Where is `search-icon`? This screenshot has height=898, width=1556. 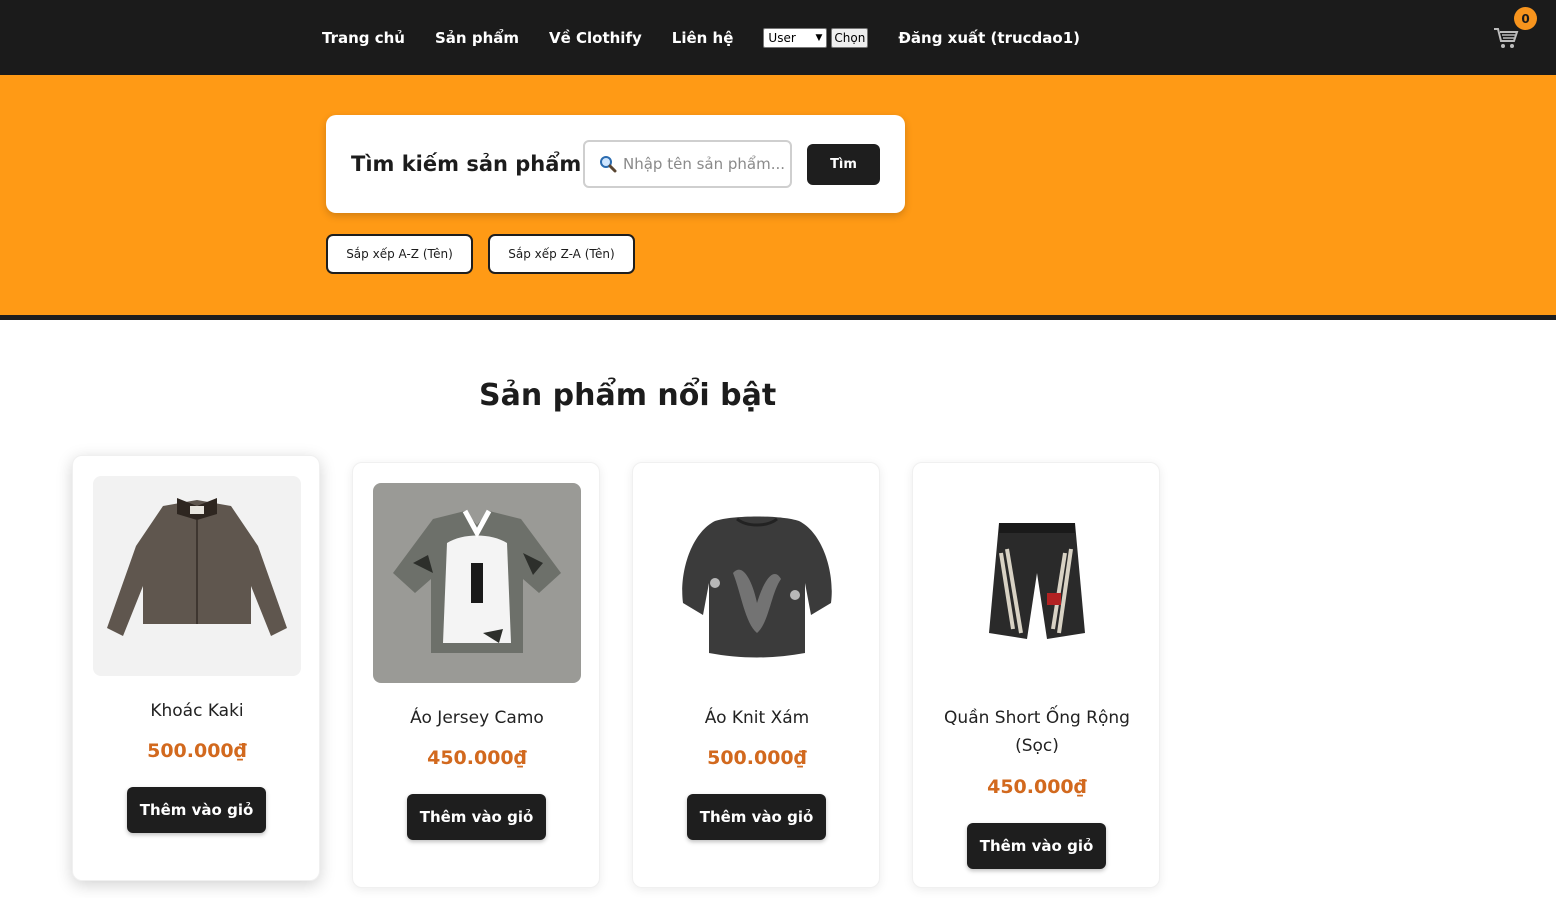
search-icon is located at coordinates (608, 164).